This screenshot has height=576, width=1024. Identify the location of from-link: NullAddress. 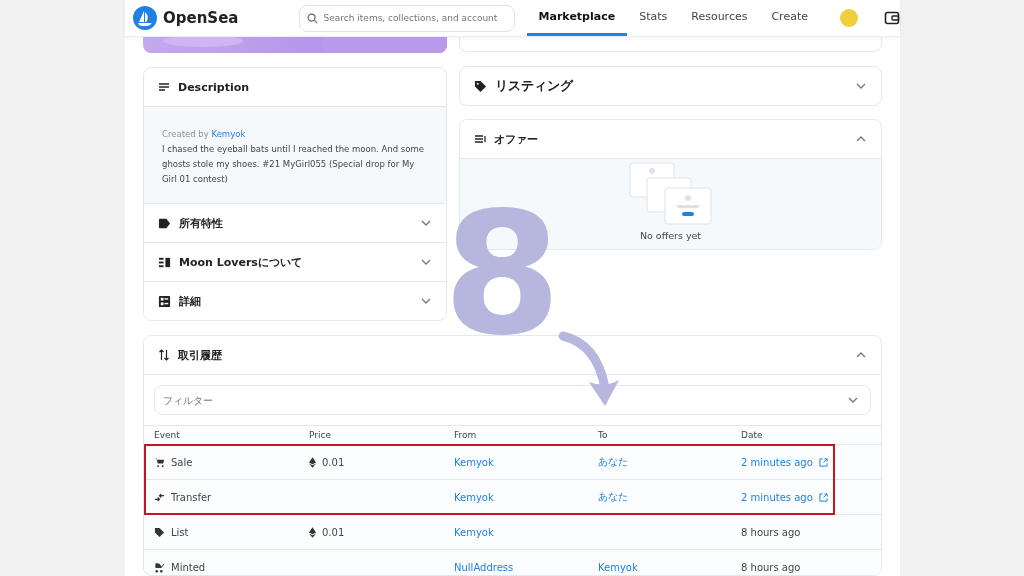
(516, 562).